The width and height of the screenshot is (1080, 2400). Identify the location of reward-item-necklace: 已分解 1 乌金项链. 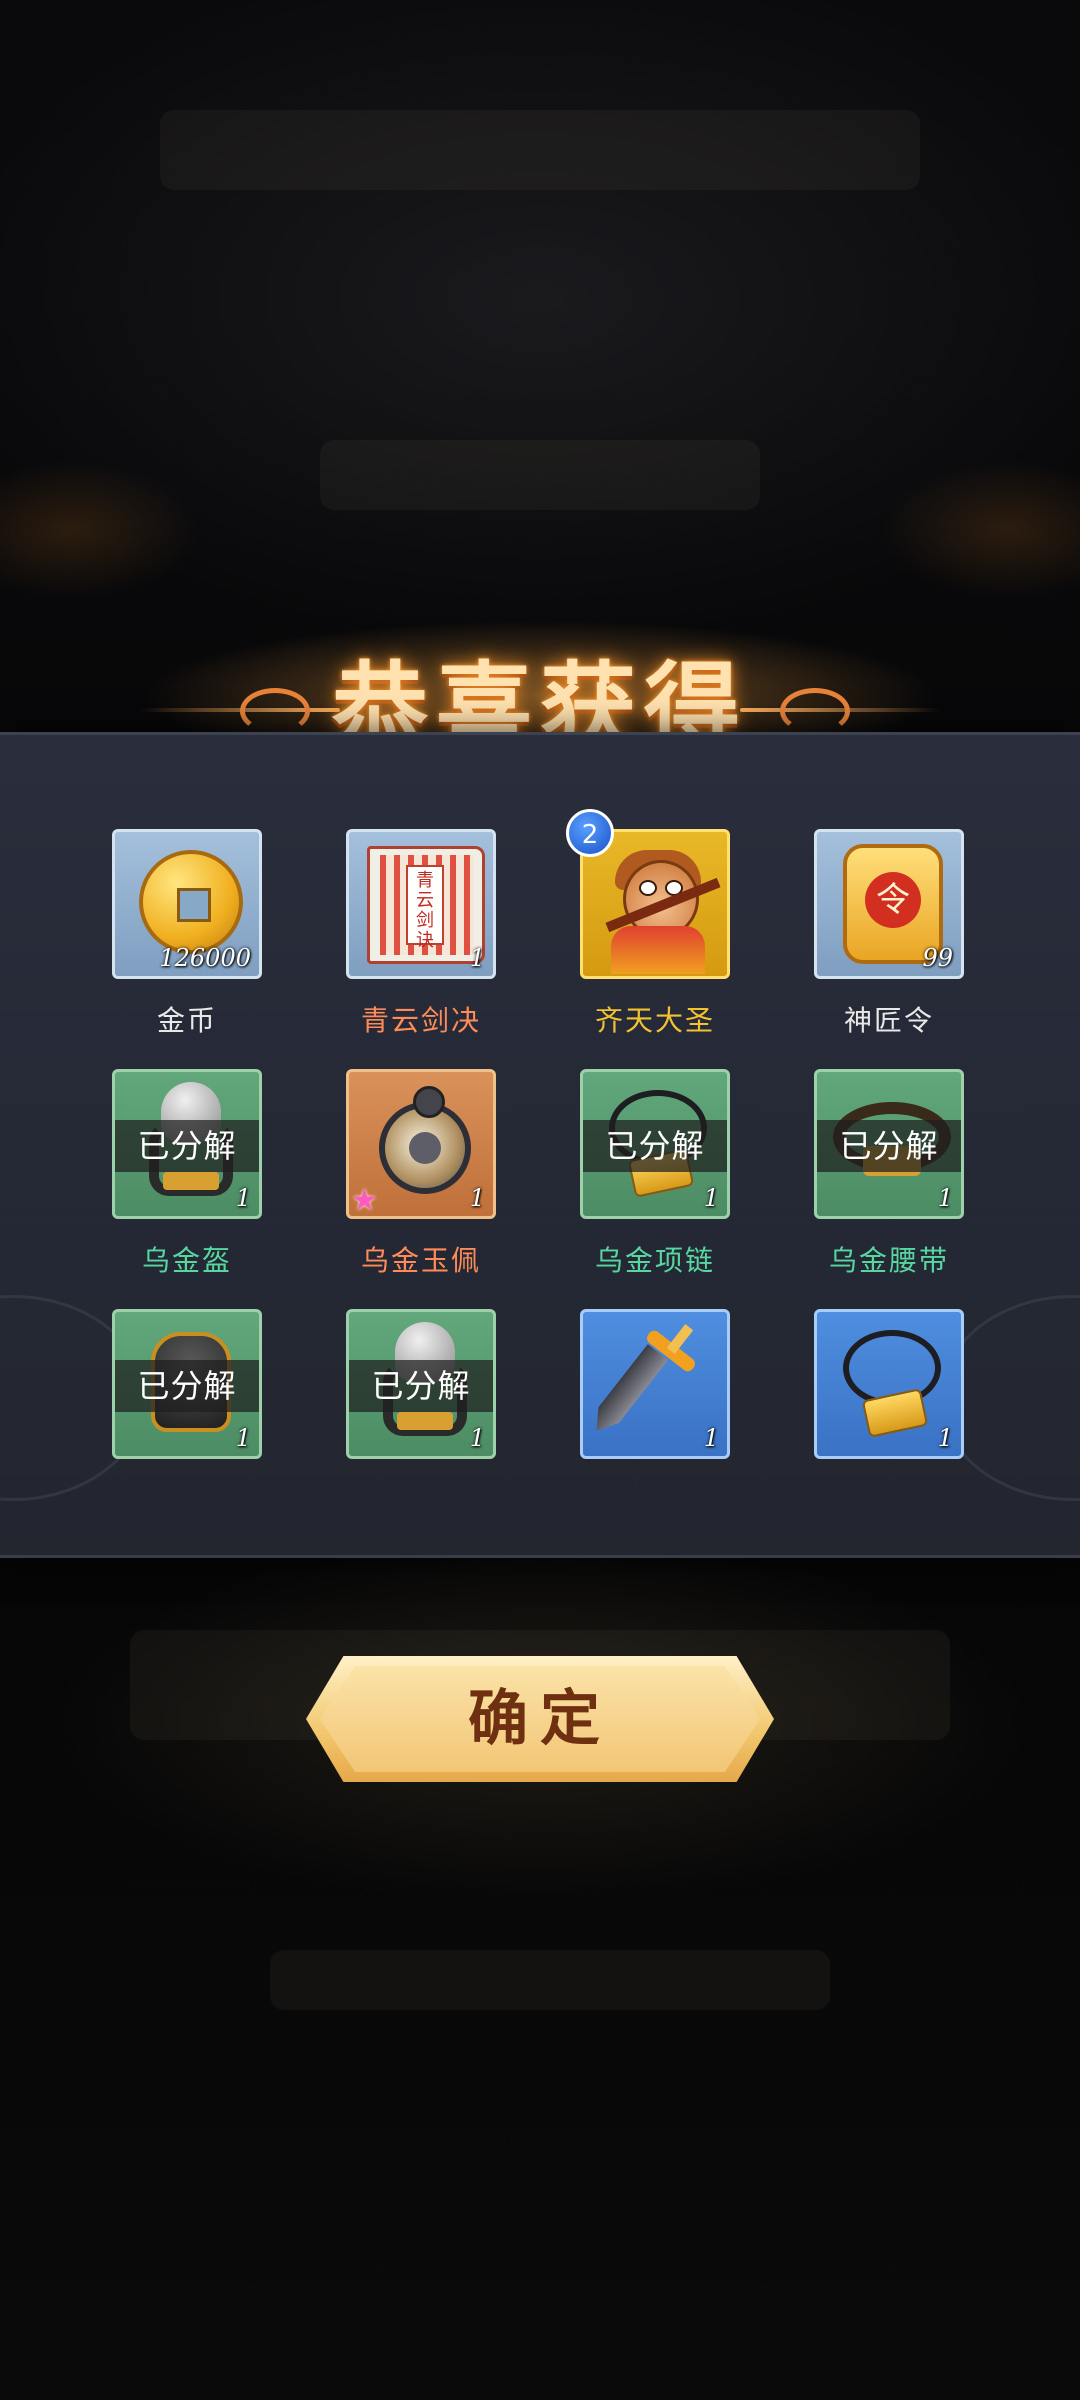
(658, 1174).